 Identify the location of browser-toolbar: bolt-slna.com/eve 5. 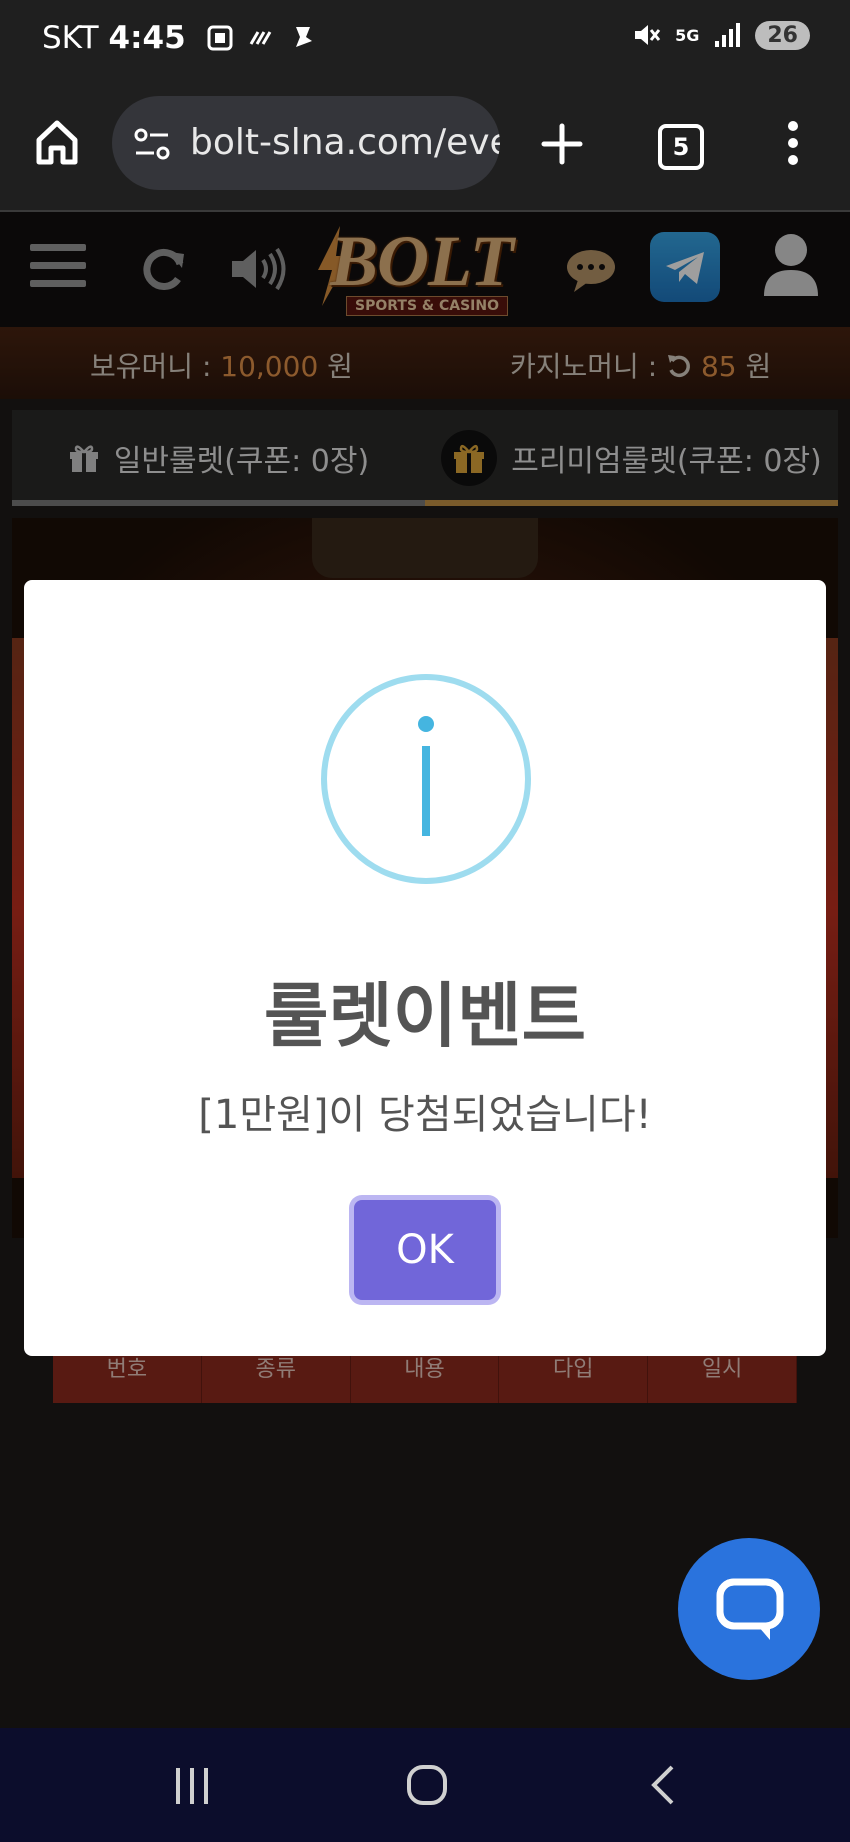
(425, 146).